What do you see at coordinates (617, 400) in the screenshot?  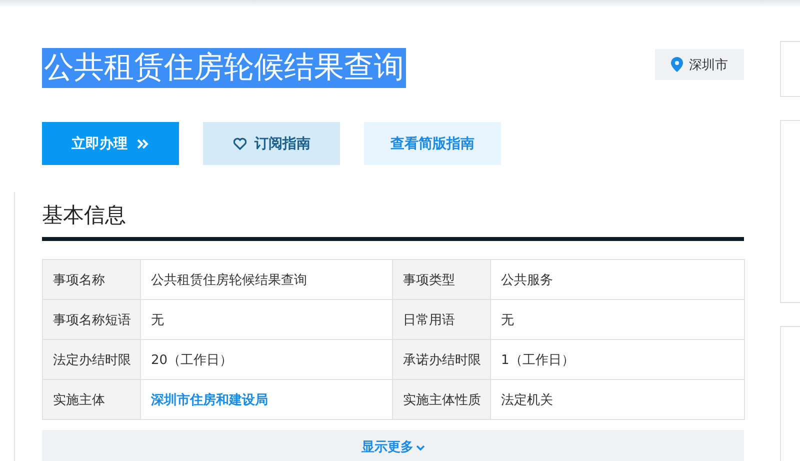 I see `field-value: 法定机关` at bounding box center [617, 400].